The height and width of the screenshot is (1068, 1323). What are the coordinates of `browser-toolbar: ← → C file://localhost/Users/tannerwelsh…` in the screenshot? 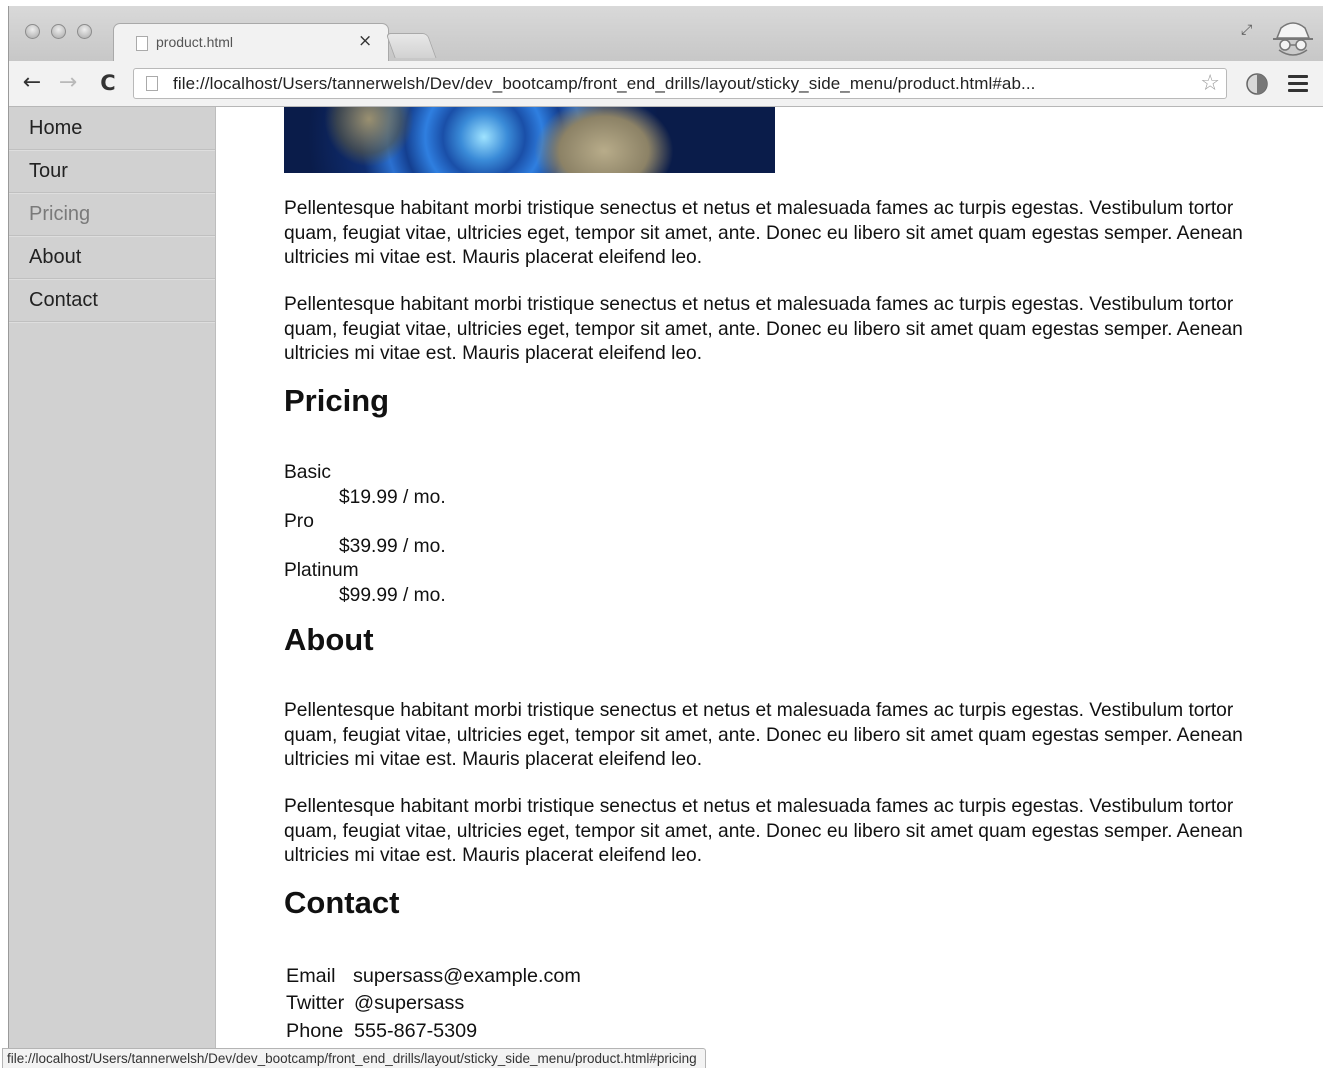 It's located at (666, 84).